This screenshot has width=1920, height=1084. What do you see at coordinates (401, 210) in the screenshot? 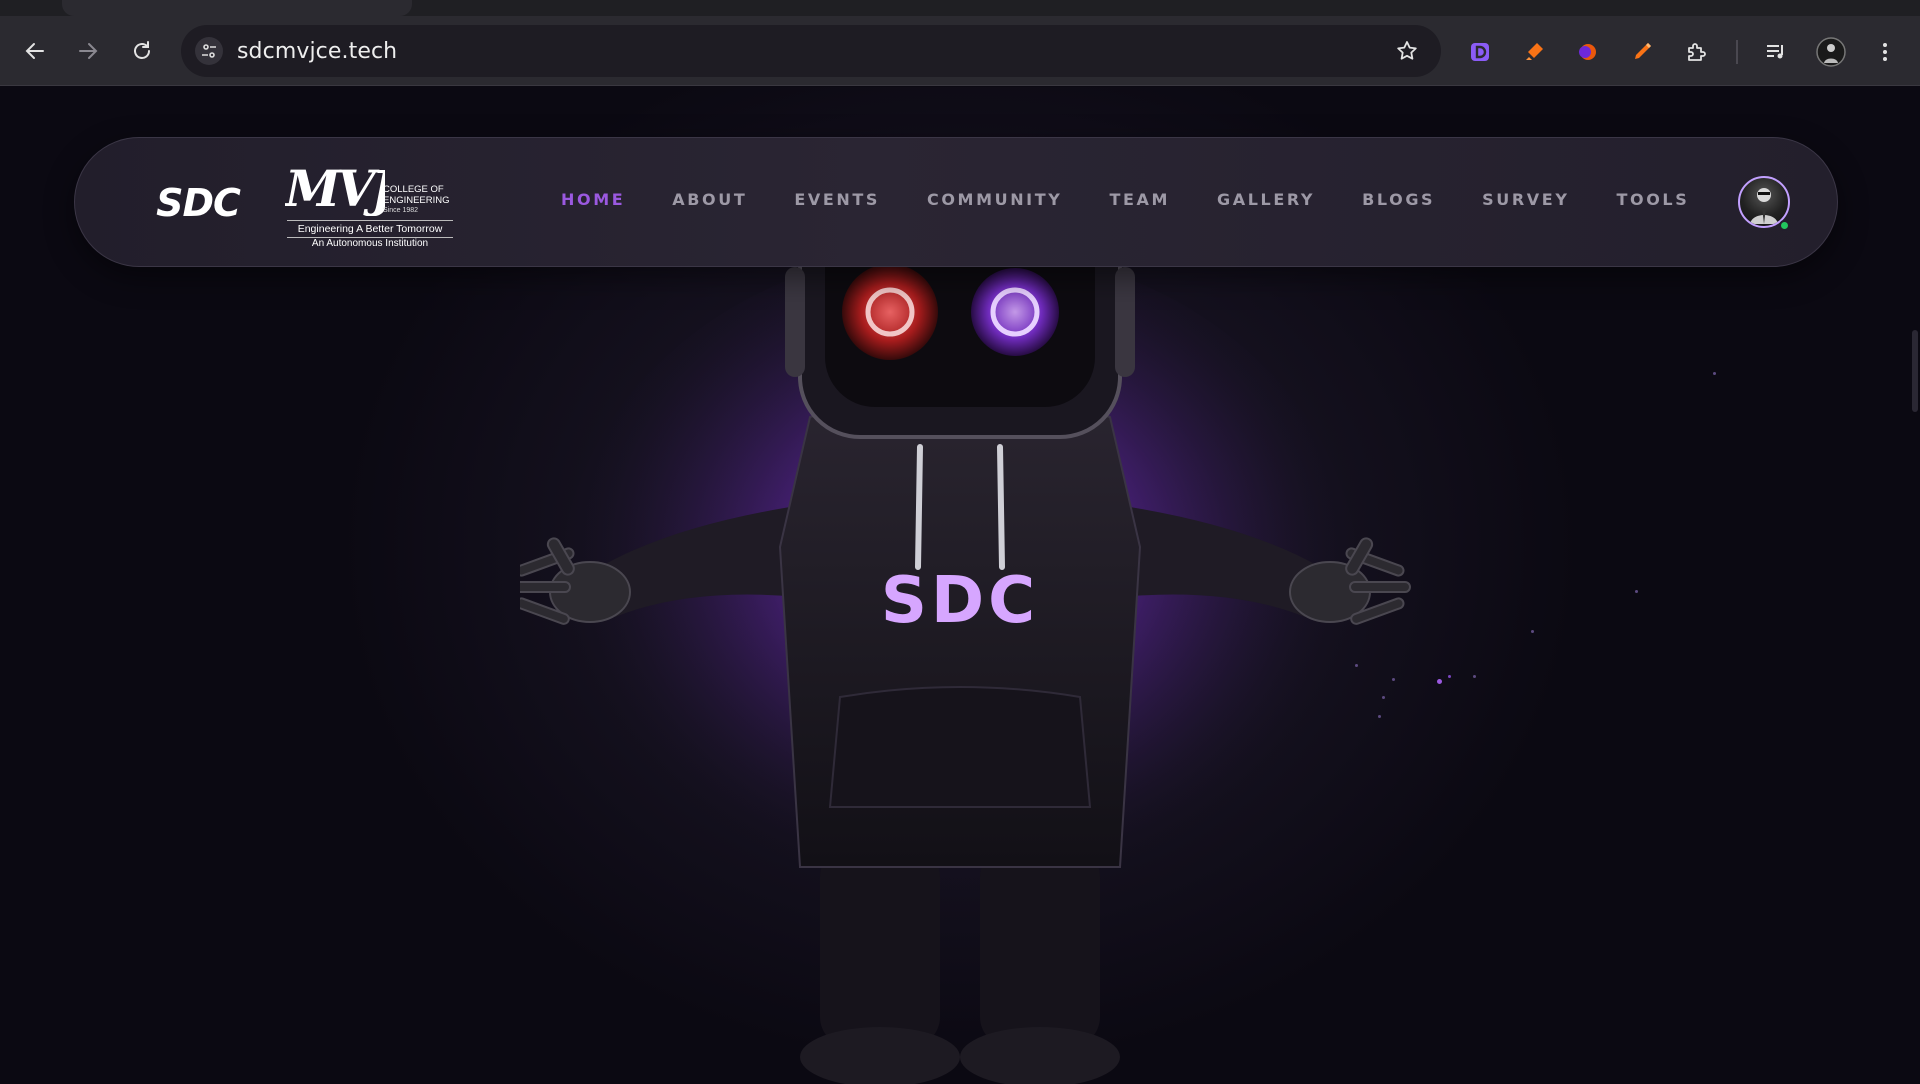
I see `mvj-since: Since 1982` at bounding box center [401, 210].